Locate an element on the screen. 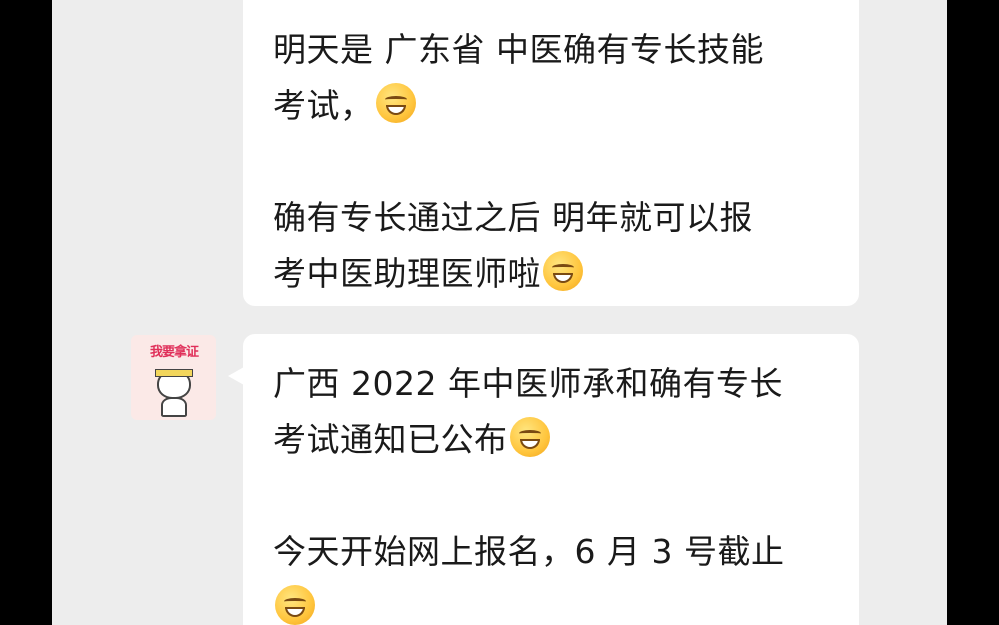 Image resolution: width=999 pixels, height=625 pixels. message-line: 考试， is located at coordinates (551, 106).